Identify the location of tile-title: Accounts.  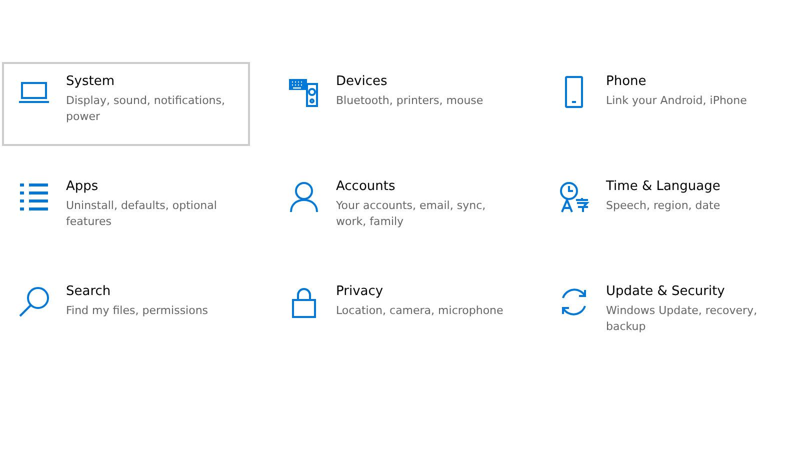
(366, 186).